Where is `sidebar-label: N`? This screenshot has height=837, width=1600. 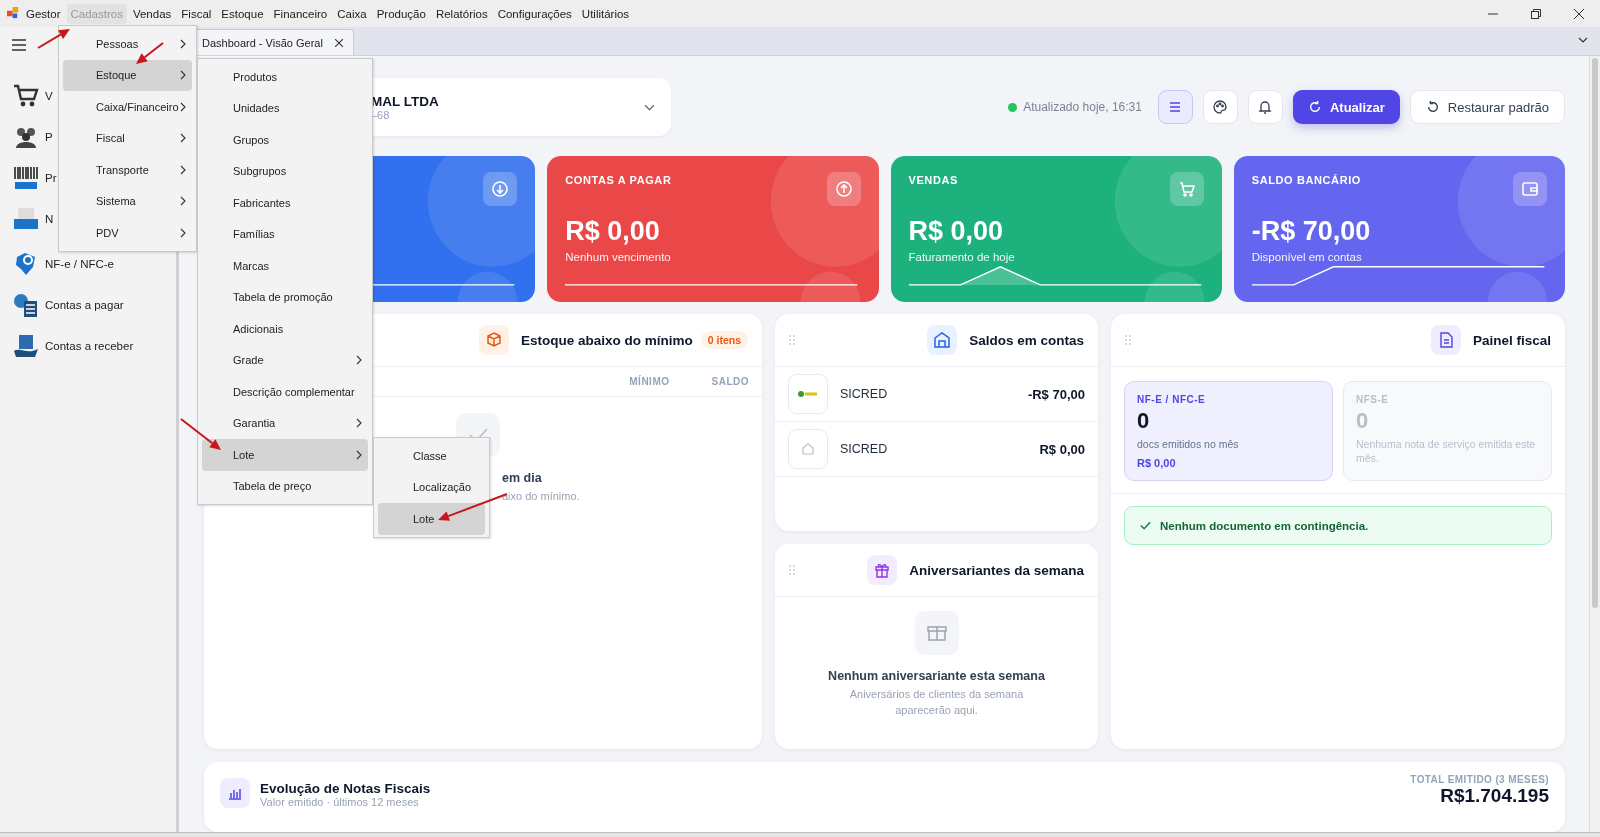 sidebar-label: N is located at coordinates (49, 218).